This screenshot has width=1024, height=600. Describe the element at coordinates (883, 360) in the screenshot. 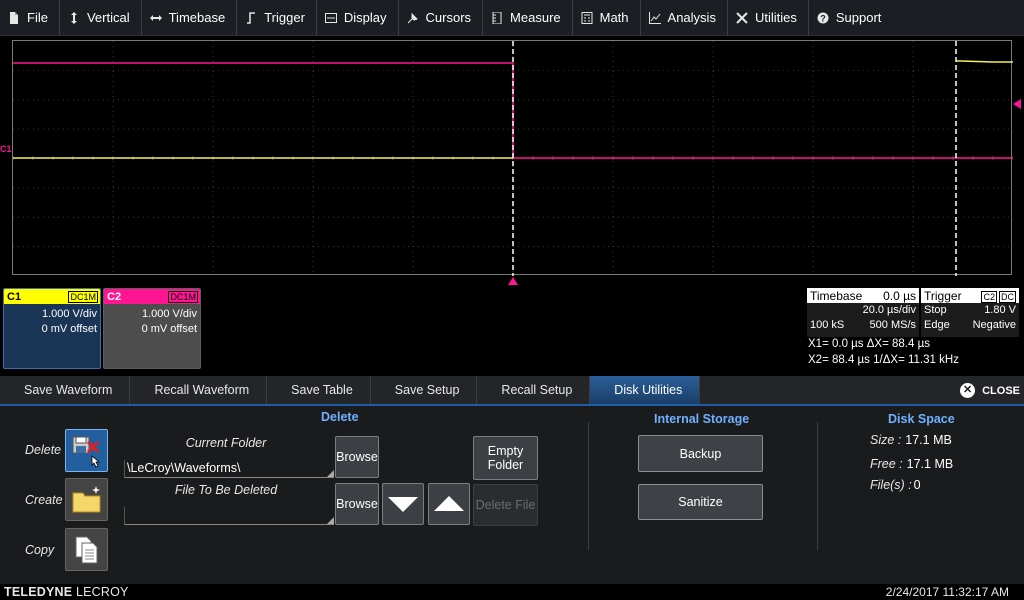

I see `cursor-readout-2: X2= 88.4 µs 1/ΔX= 11.31 kHz` at that location.